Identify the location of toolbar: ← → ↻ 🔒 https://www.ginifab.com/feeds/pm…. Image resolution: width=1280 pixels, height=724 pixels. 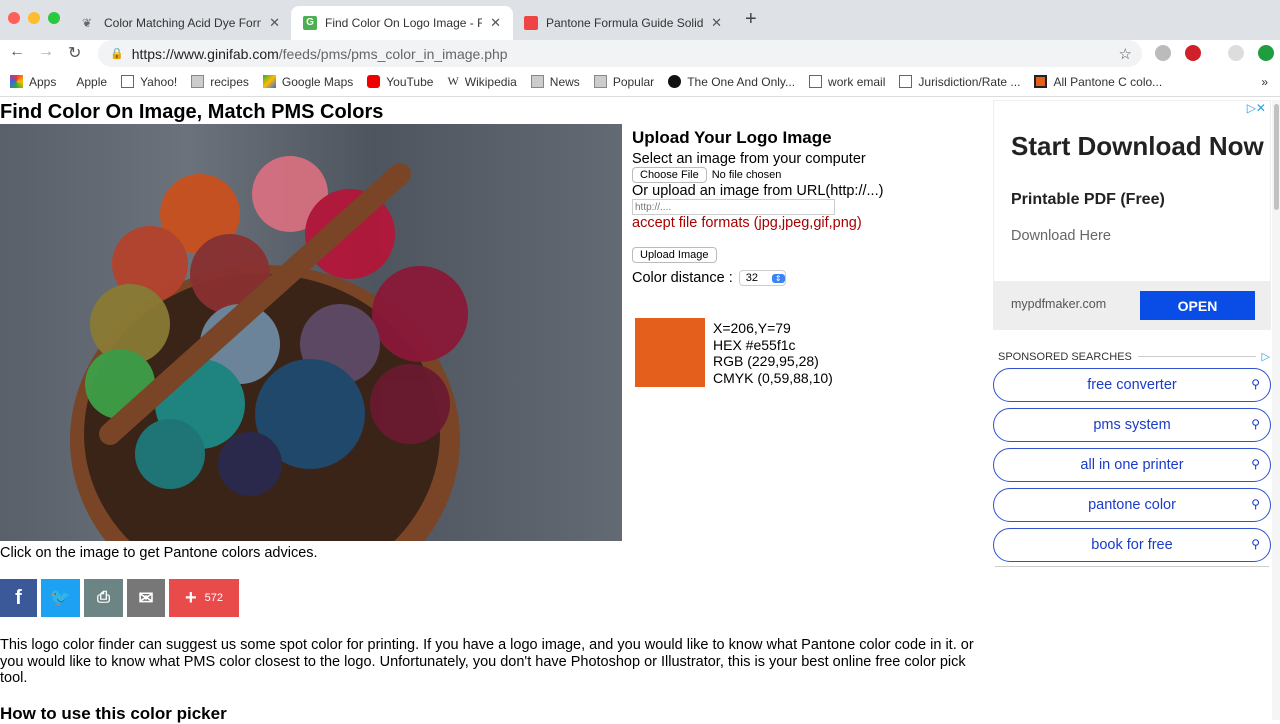
(640, 53).